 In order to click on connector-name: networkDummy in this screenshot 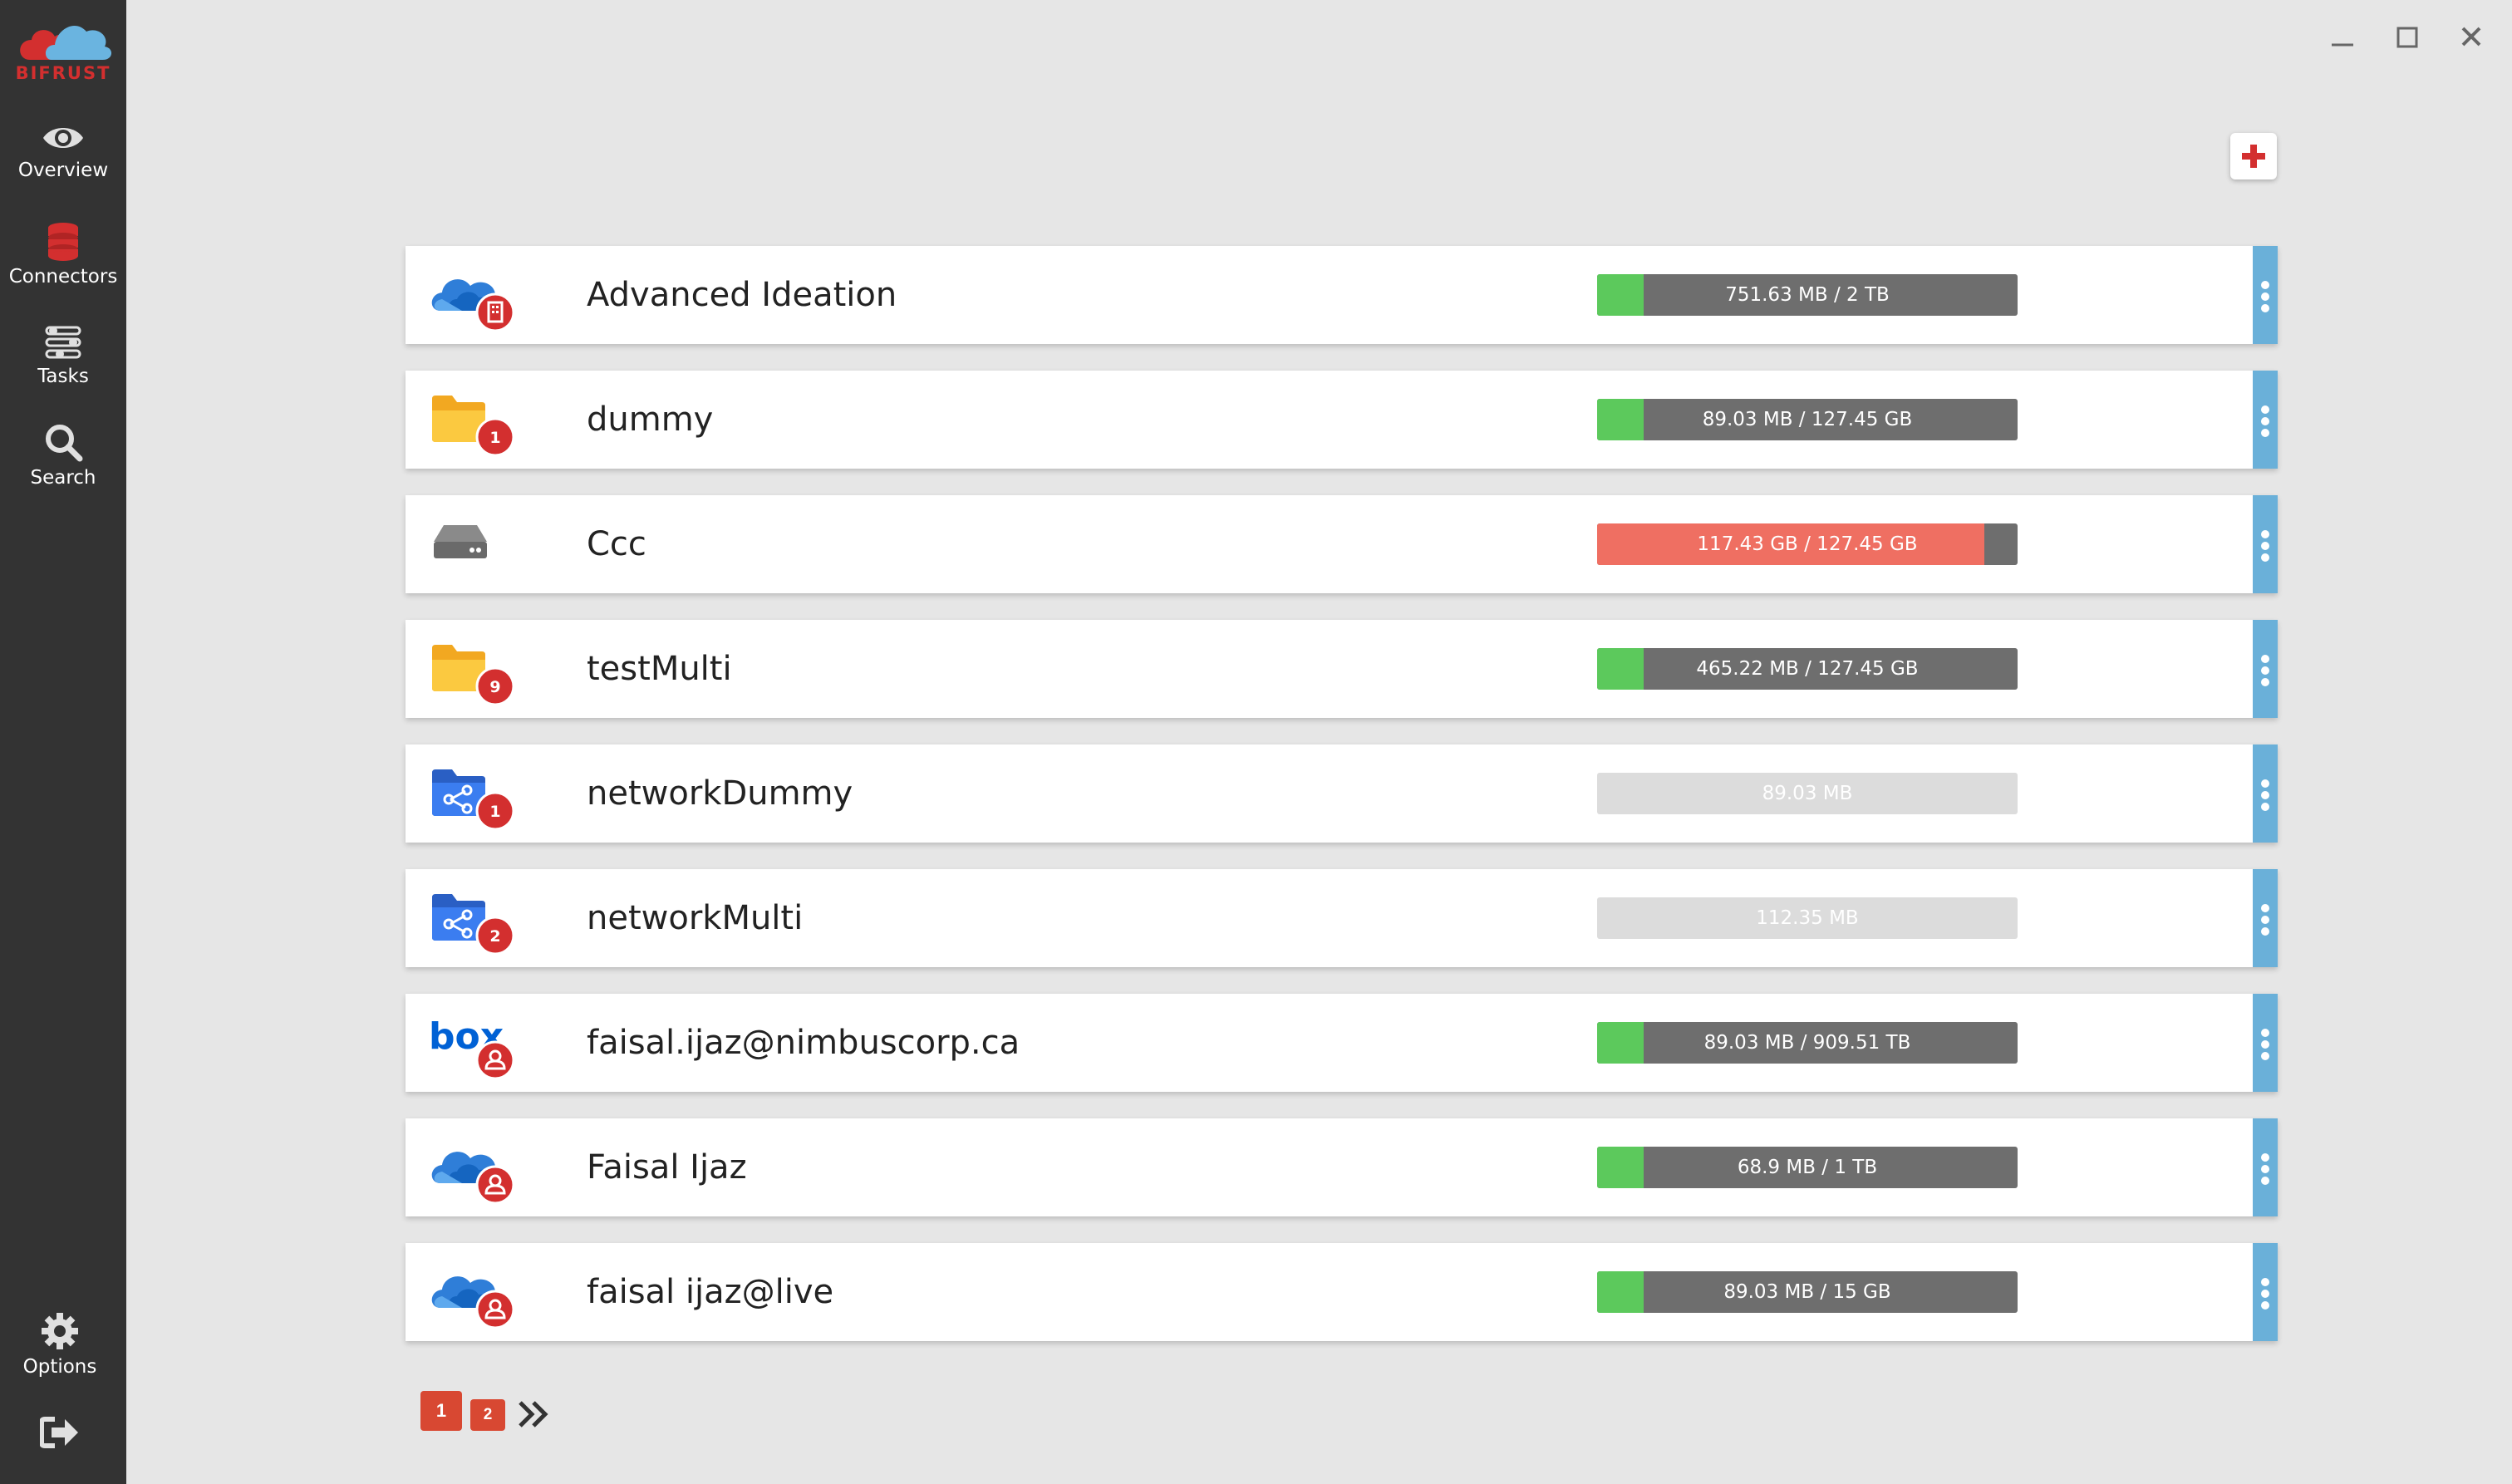, I will do `click(720, 793)`.